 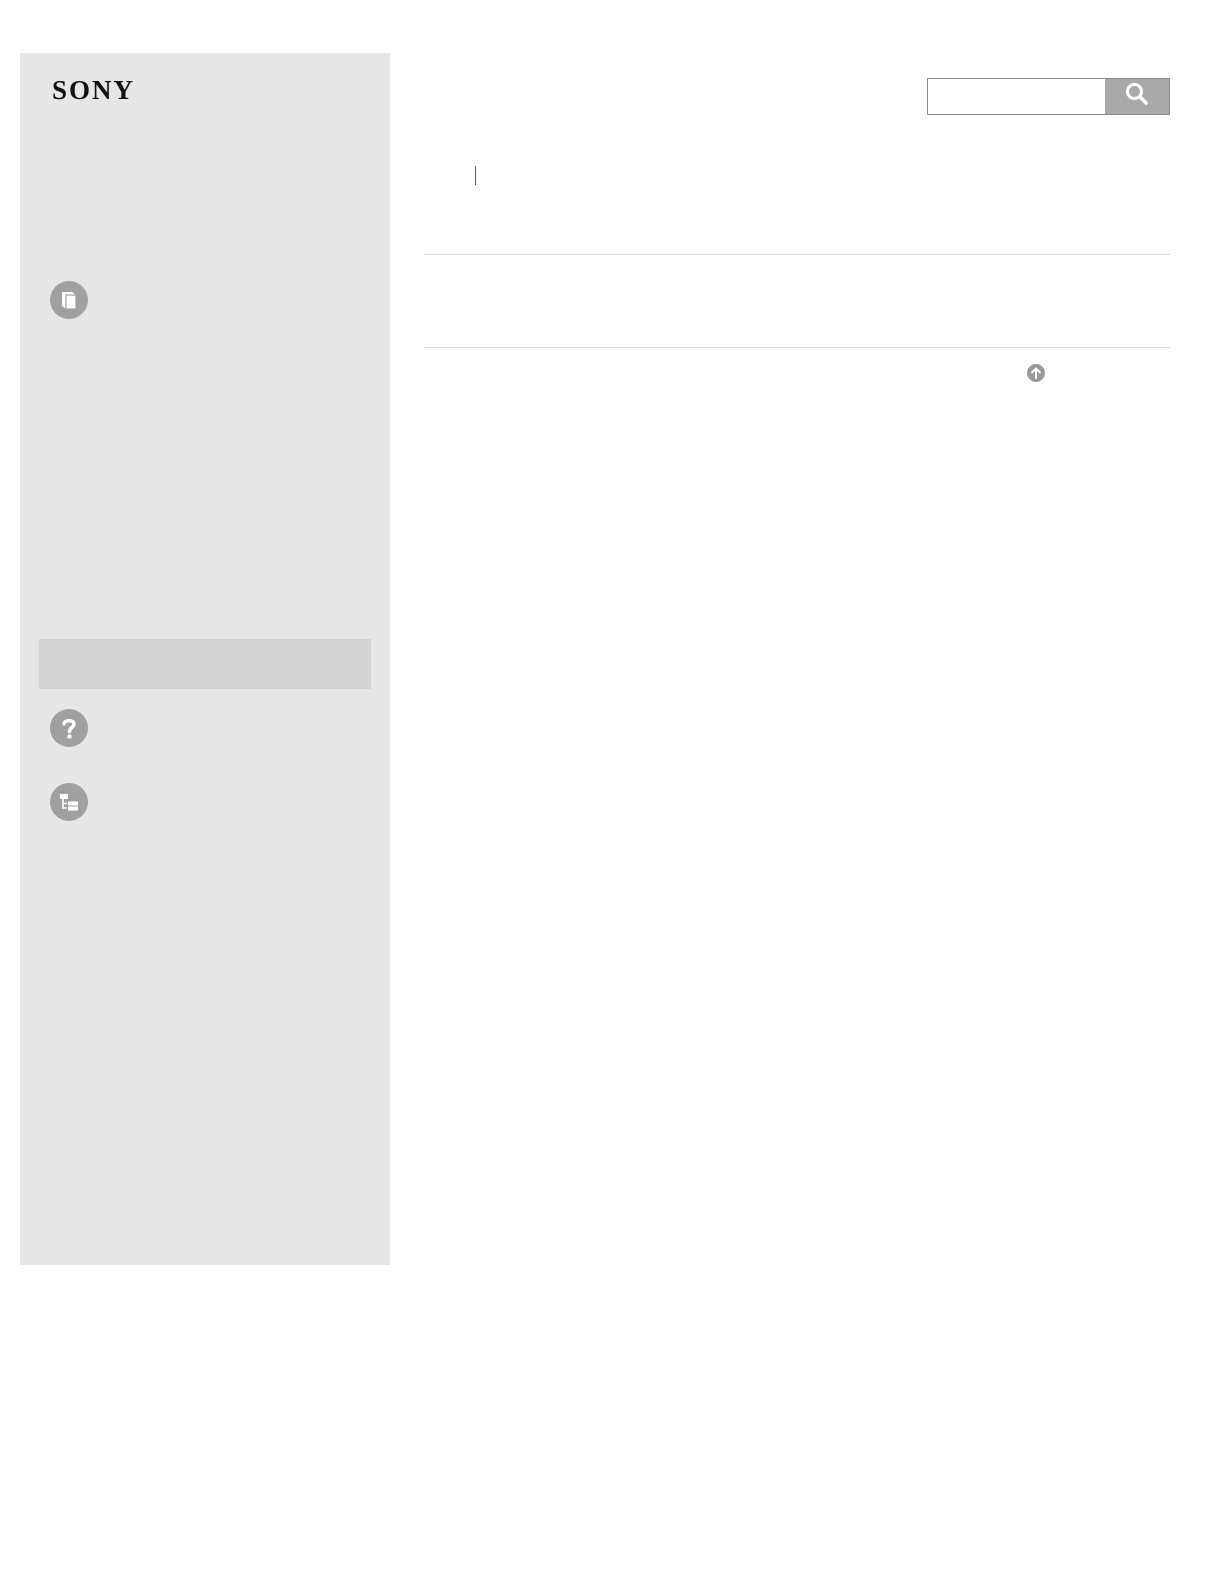 I want to click on arrow-up-circle-icon, so click(x=1036, y=373).